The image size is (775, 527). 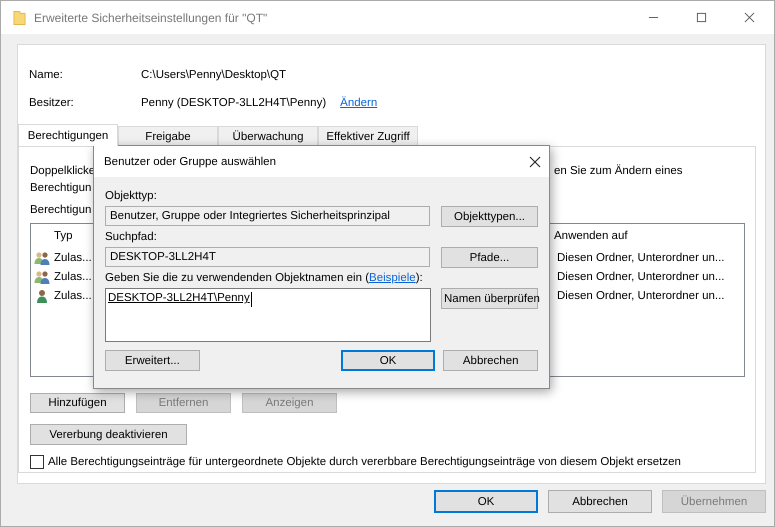 What do you see at coordinates (368, 136) in the screenshot?
I see `tab: Effektiver Zugriff` at bounding box center [368, 136].